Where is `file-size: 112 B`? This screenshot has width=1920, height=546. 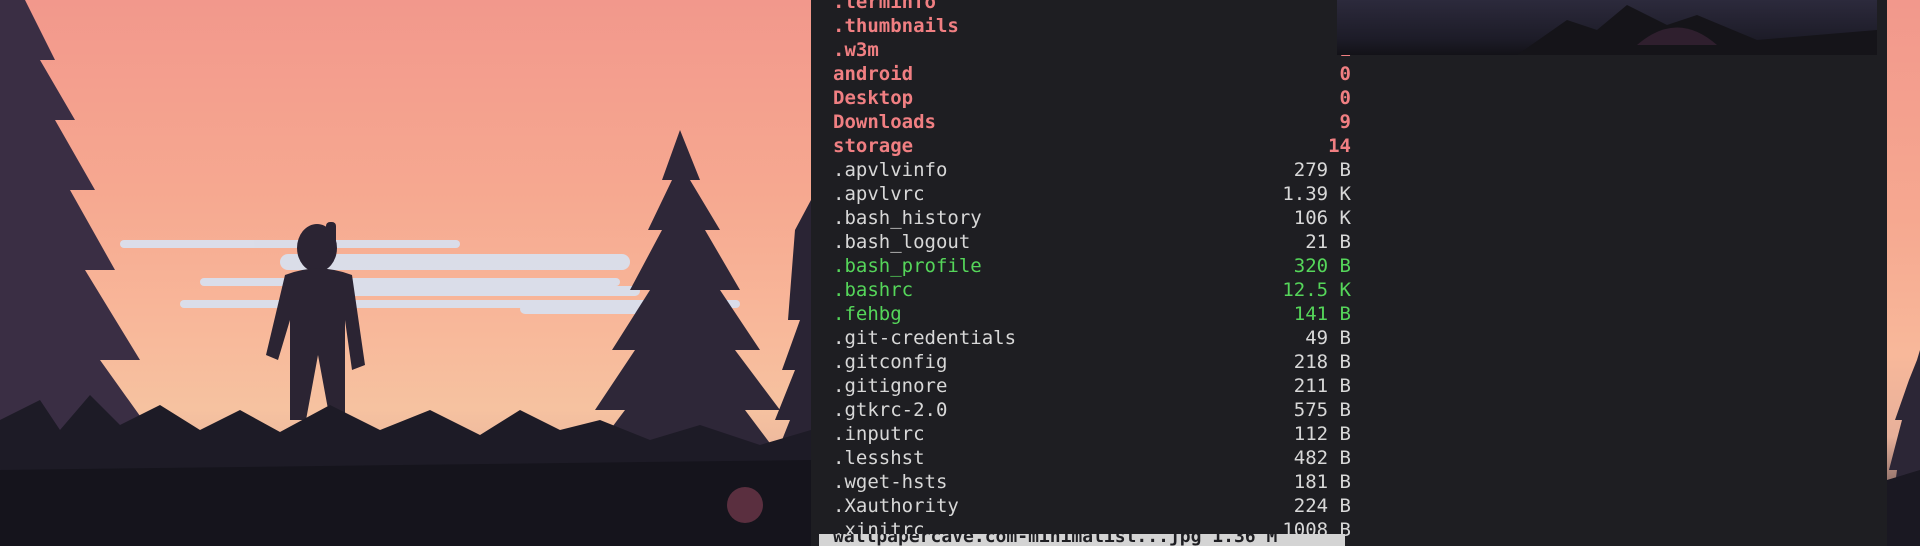
file-size: 112 B is located at coordinates (1322, 434).